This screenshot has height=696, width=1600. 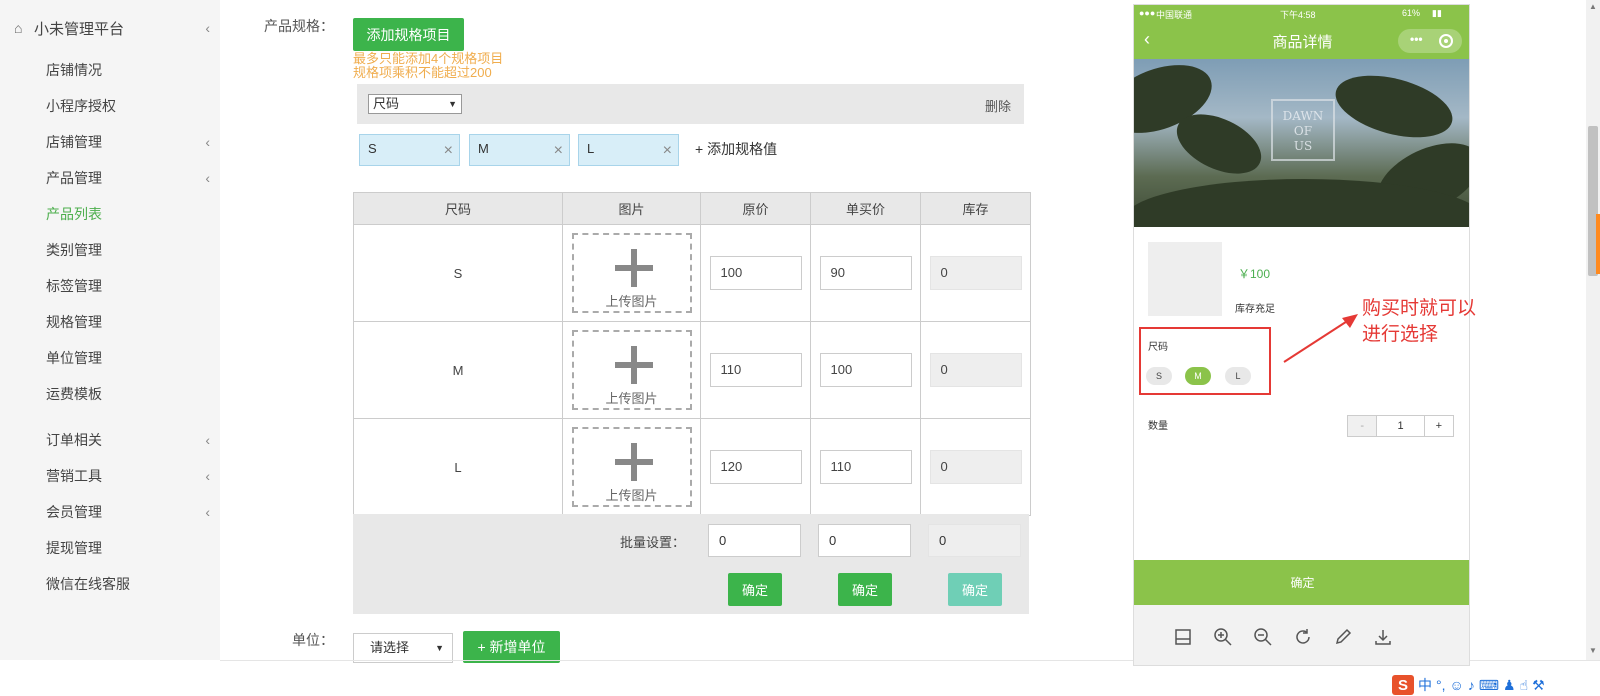 What do you see at coordinates (628, 150) in the screenshot?
I see `spec-value-tag: L ×` at bounding box center [628, 150].